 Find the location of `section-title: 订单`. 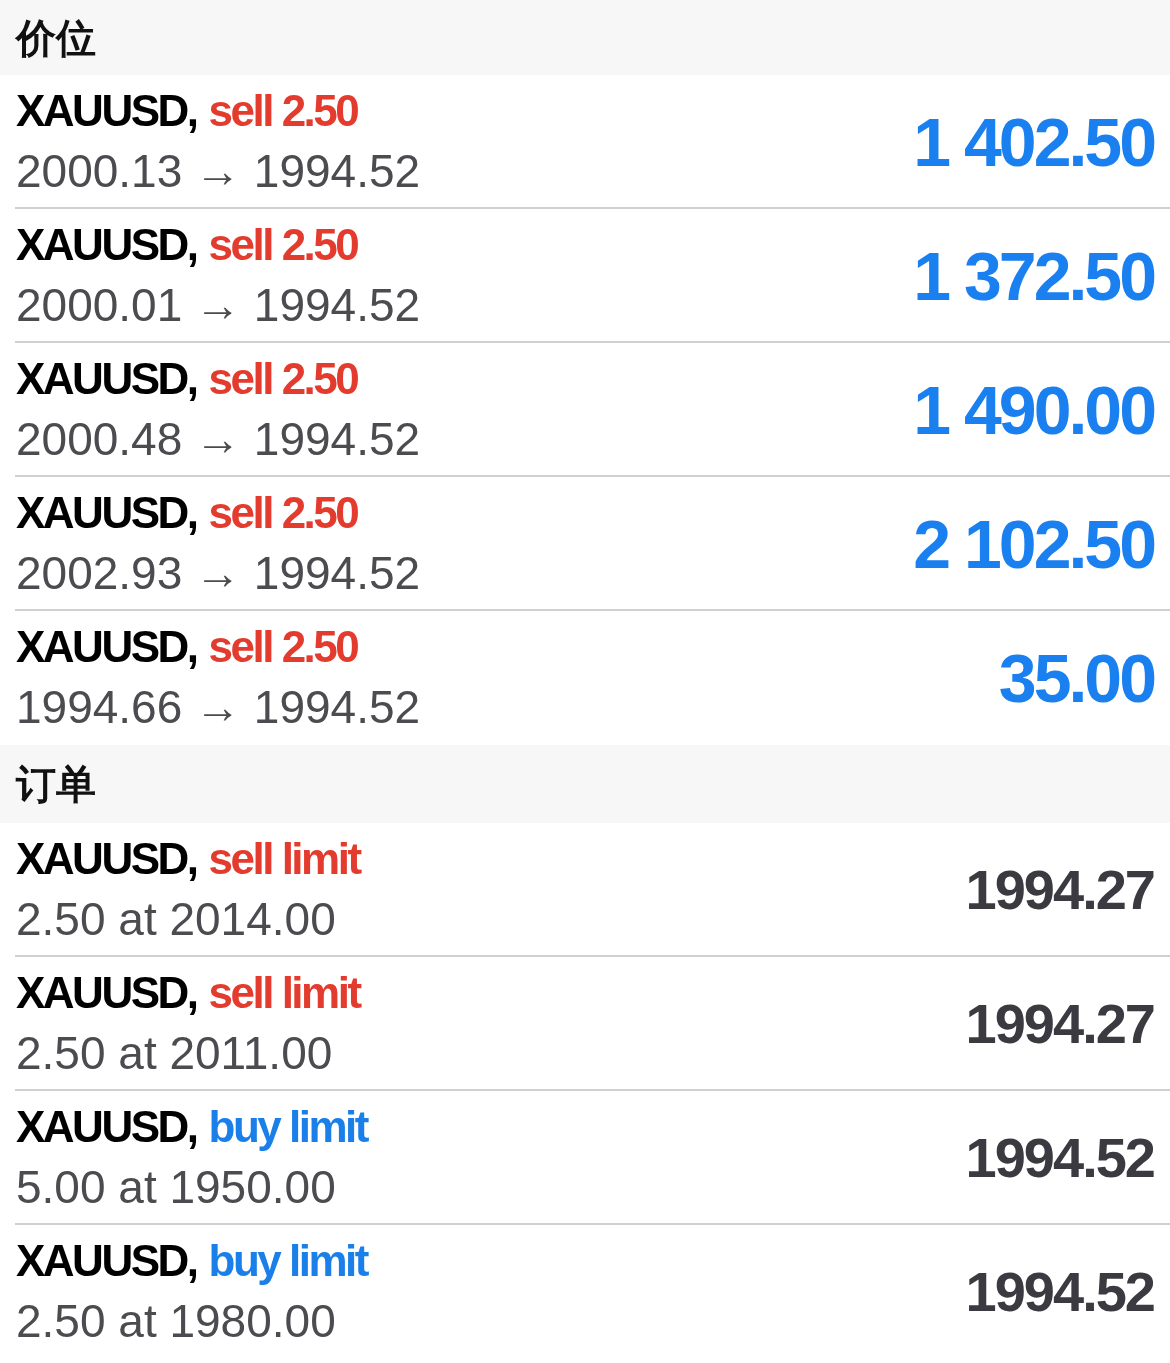

section-title: 订单 is located at coordinates (56, 784).